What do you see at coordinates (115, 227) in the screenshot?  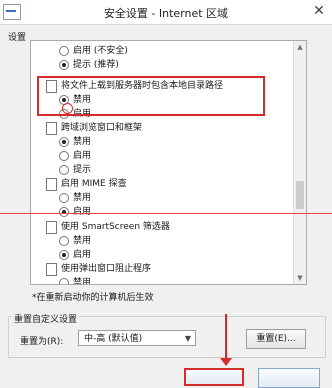 I see `setting-label: 使用 SmartScreen 筛选器` at bounding box center [115, 227].